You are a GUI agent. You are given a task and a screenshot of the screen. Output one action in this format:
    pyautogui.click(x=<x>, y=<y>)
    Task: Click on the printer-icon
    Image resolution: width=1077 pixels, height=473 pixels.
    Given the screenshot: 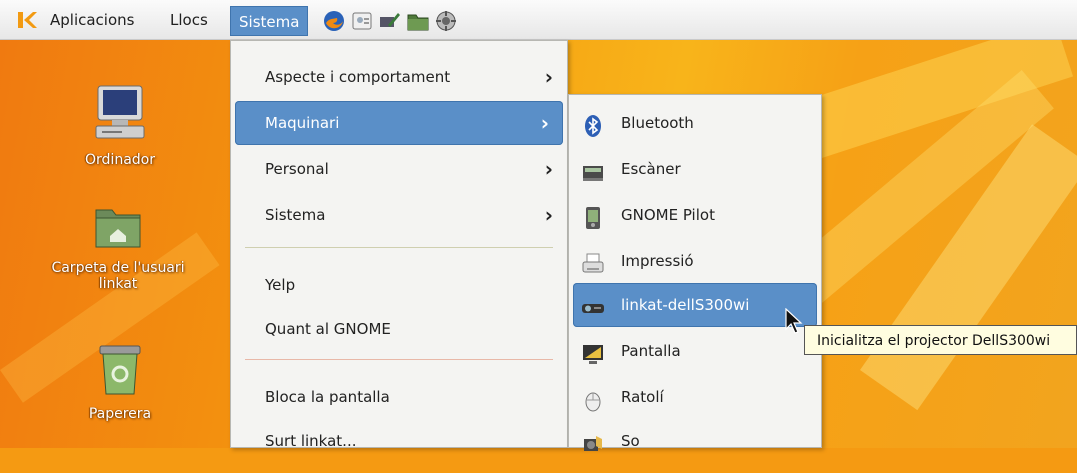 What is the action you would take?
    pyautogui.click(x=593, y=261)
    